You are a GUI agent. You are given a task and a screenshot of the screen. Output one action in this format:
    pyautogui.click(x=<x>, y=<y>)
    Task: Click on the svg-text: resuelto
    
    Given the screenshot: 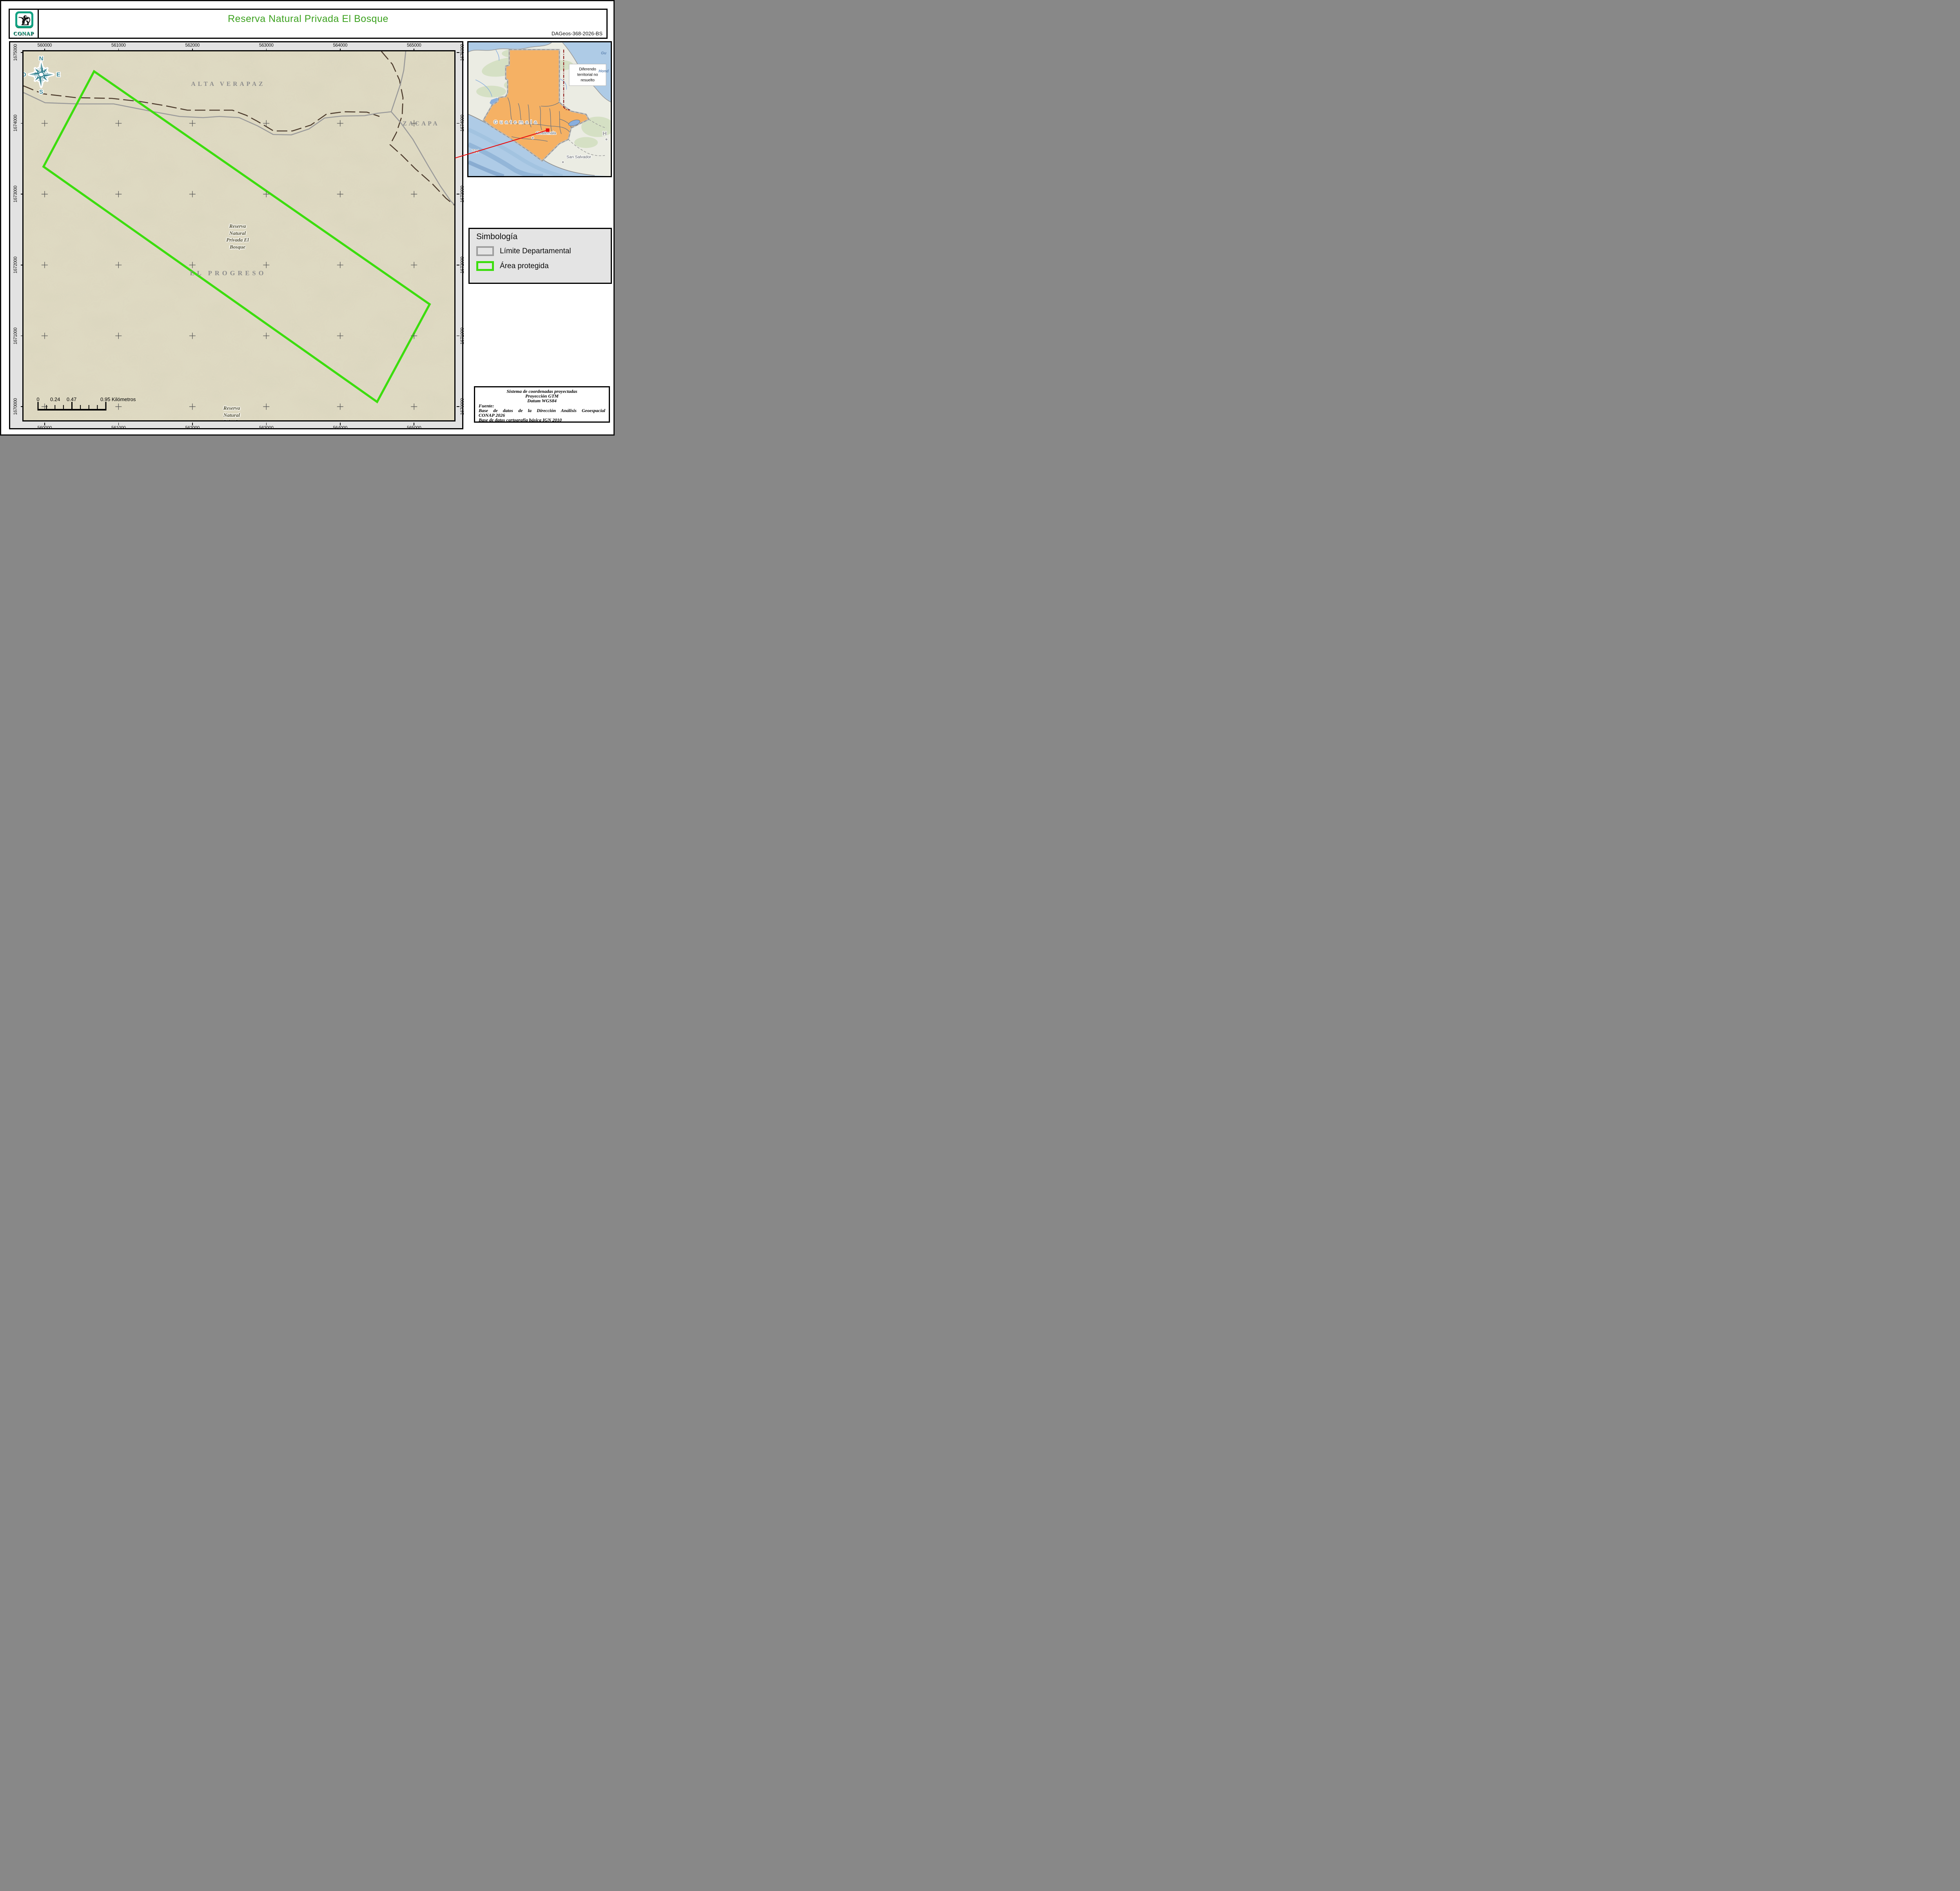 What is the action you would take?
    pyautogui.click(x=588, y=81)
    